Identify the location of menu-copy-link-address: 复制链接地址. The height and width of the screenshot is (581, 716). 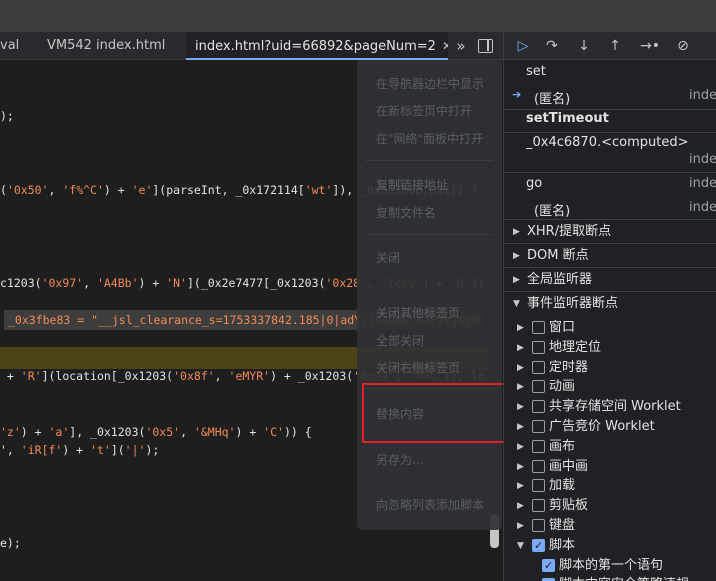
(412, 184).